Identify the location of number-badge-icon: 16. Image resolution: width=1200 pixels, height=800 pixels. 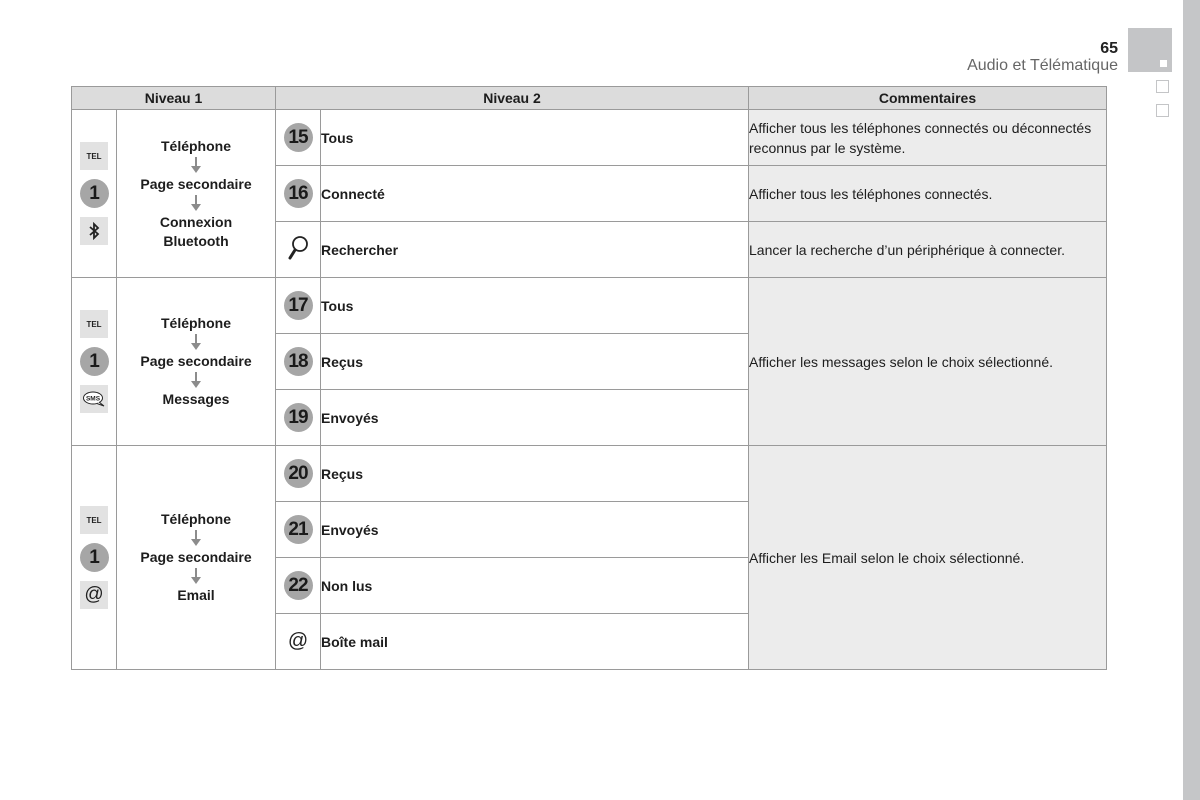
(298, 193).